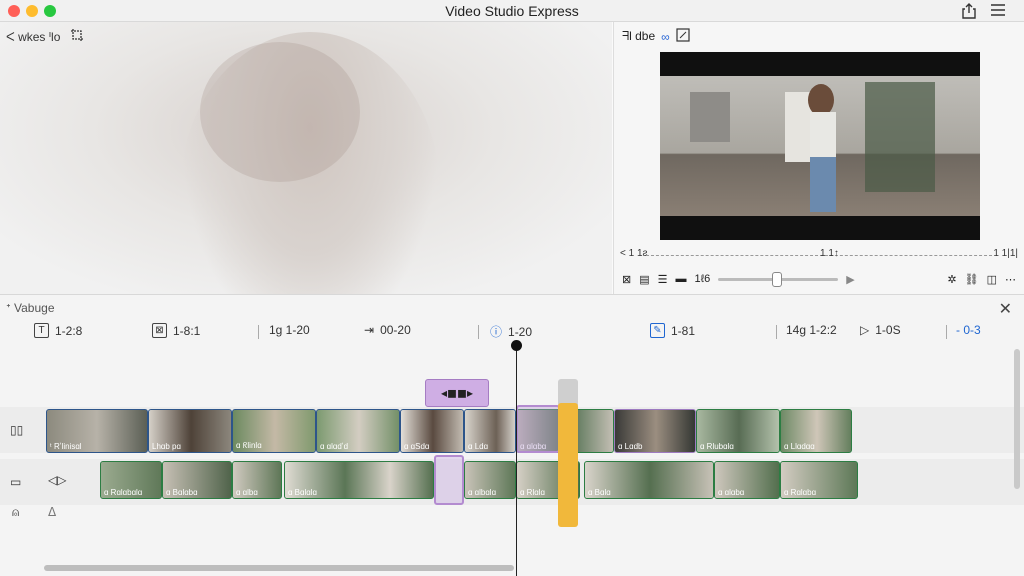 Image resolution: width=1024 pixels, height=576 pixels. What do you see at coordinates (819, 256) in the screenshot?
I see `preview-ruler: < 1 1ƨ 1 1↑ 1 1|1|` at bounding box center [819, 256].